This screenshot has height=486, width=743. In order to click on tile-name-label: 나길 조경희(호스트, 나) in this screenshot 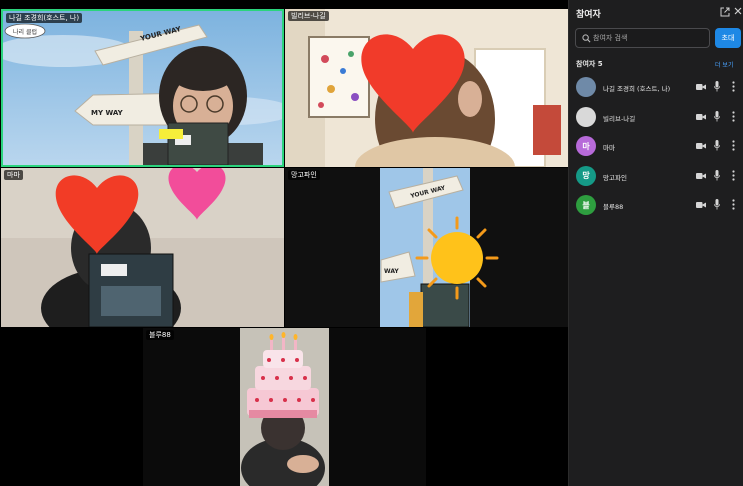, I will do `click(44, 18)`.